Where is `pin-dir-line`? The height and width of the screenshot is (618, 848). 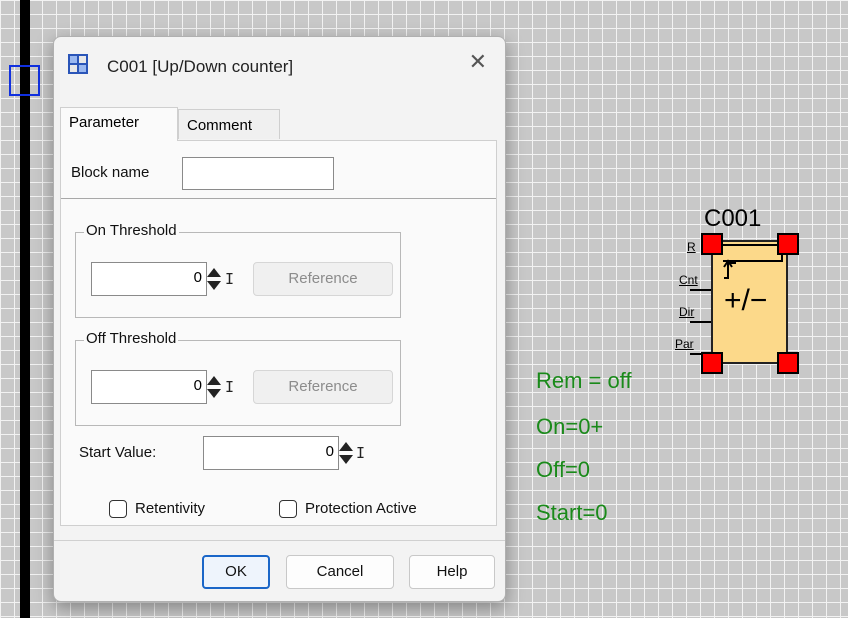
pin-dir-line is located at coordinates (700, 322).